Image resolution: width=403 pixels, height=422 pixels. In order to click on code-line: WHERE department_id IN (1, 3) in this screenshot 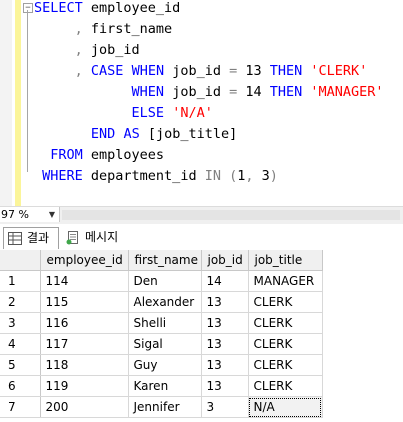, I will do `click(209, 176)`.